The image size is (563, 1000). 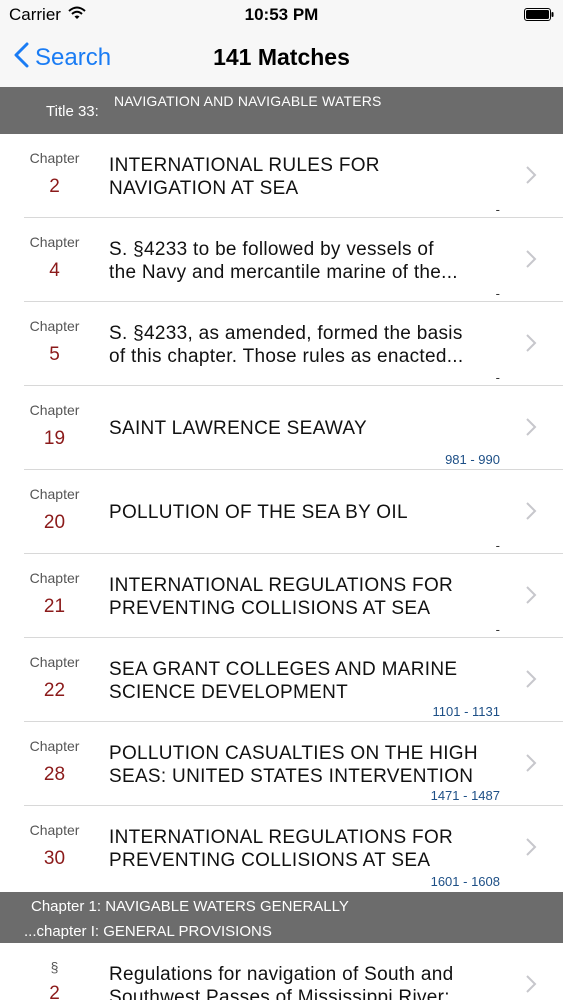 I want to click on row-range: 1101 - 1131, so click(x=466, y=711).